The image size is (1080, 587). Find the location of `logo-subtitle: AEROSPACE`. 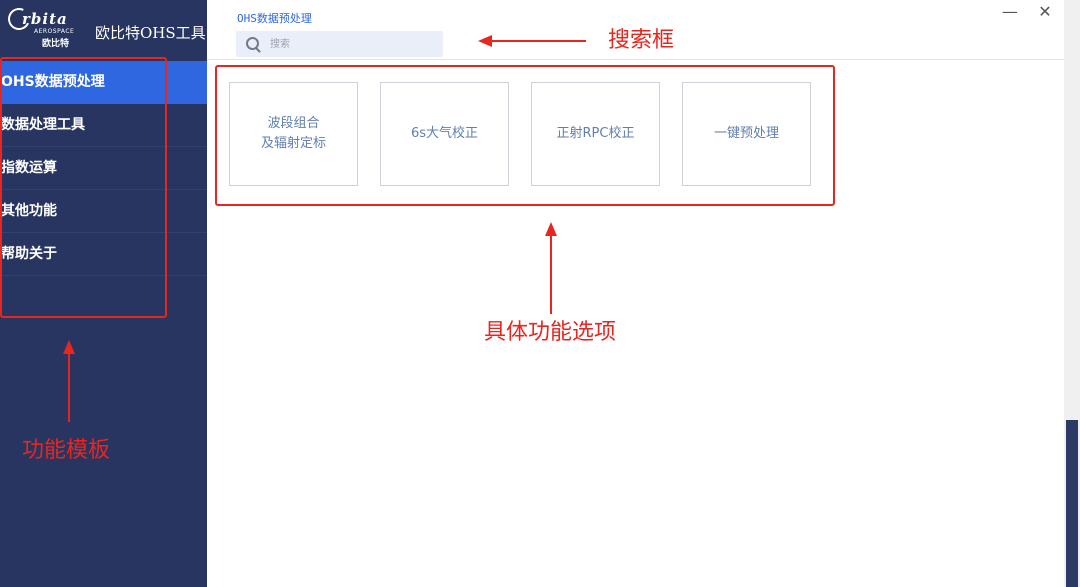

logo-subtitle: AEROSPACE is located at coordinates (54, 31).